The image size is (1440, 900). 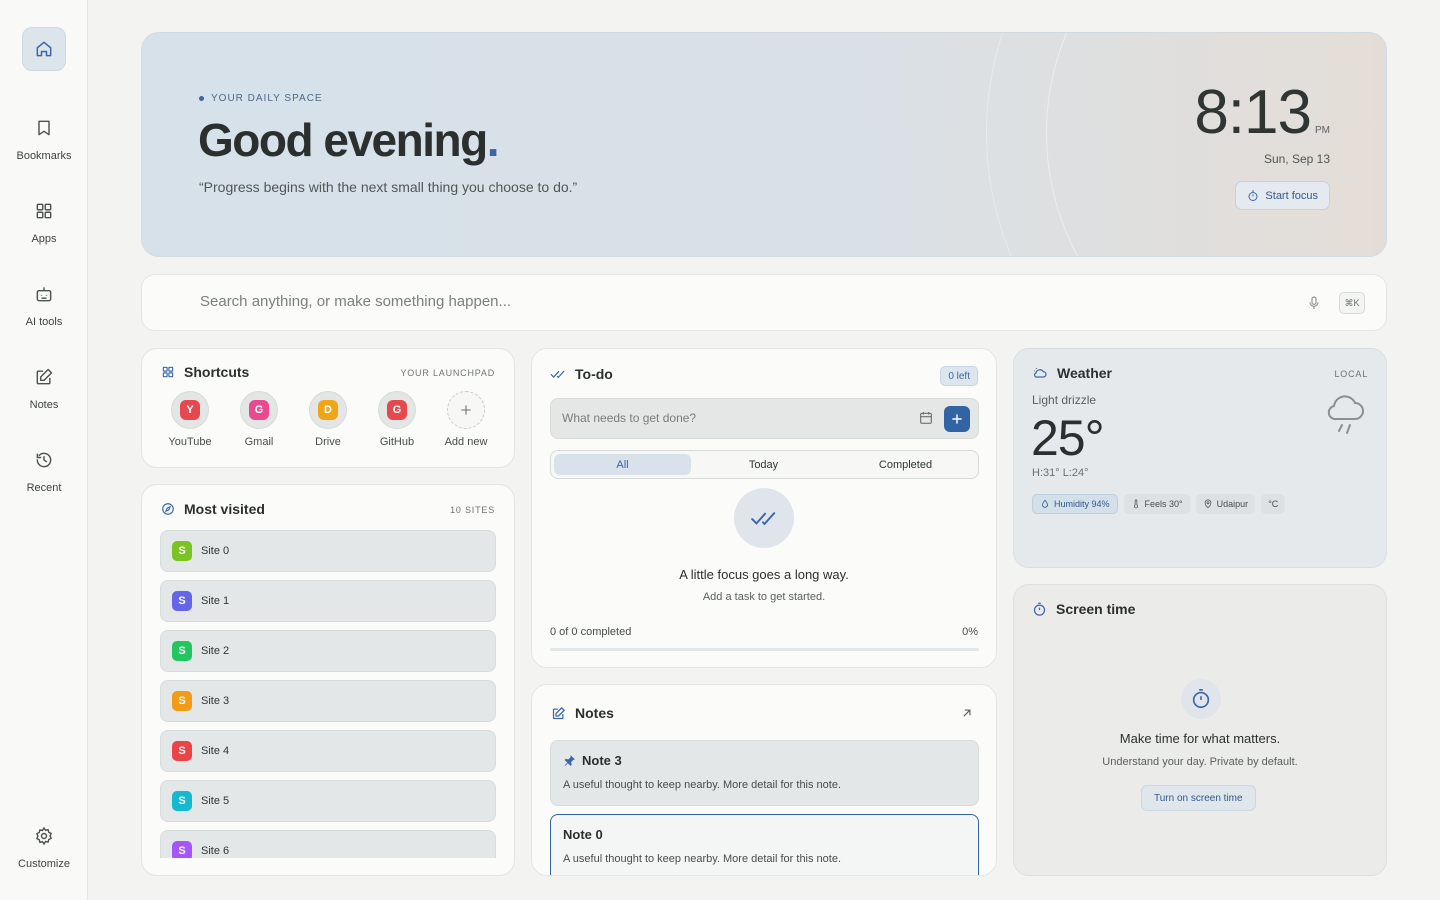 I want to click on eyebrow-text: YOUR DAILY SPACE, so click(x=267, y=98).